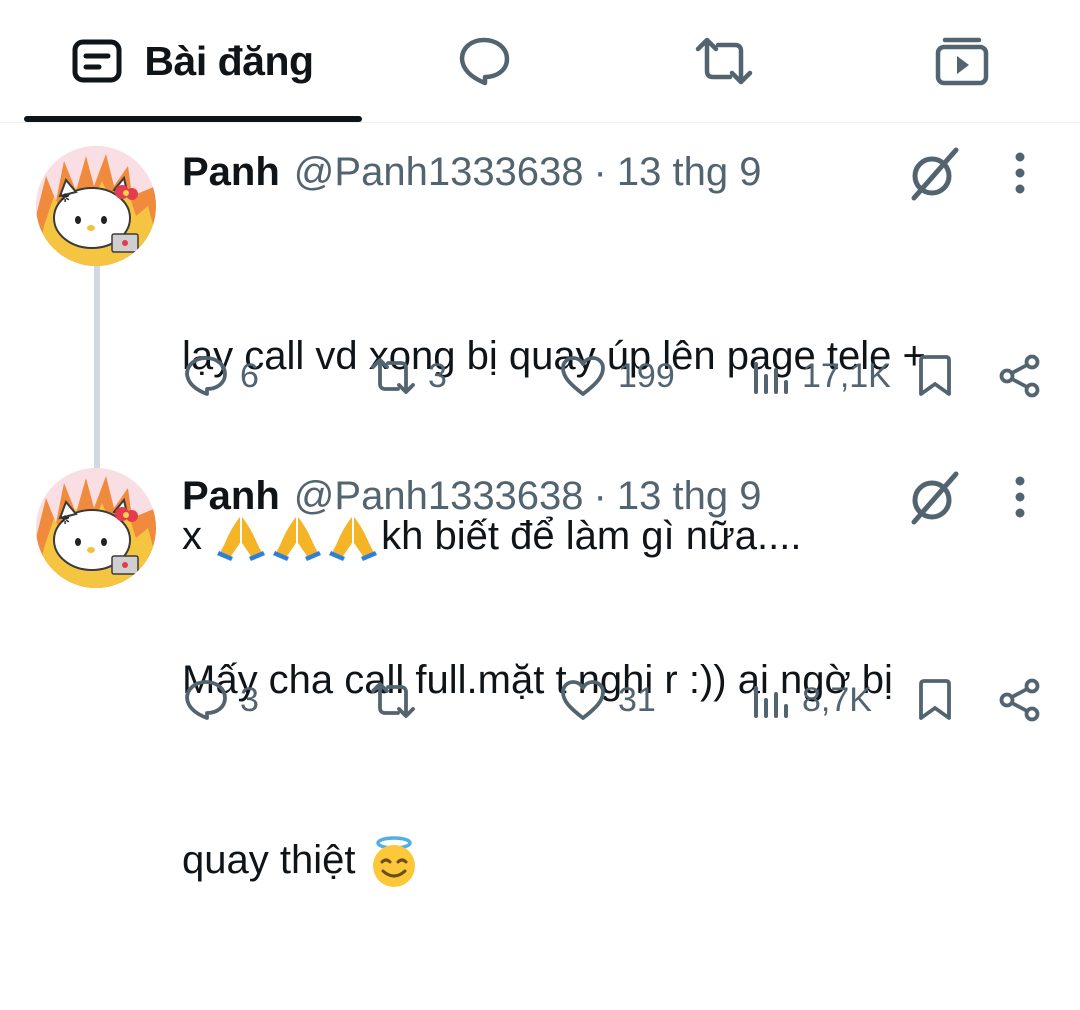 The image size is (1080, 1010). I want to click on views-count: 8,7K, so click(837, 699).